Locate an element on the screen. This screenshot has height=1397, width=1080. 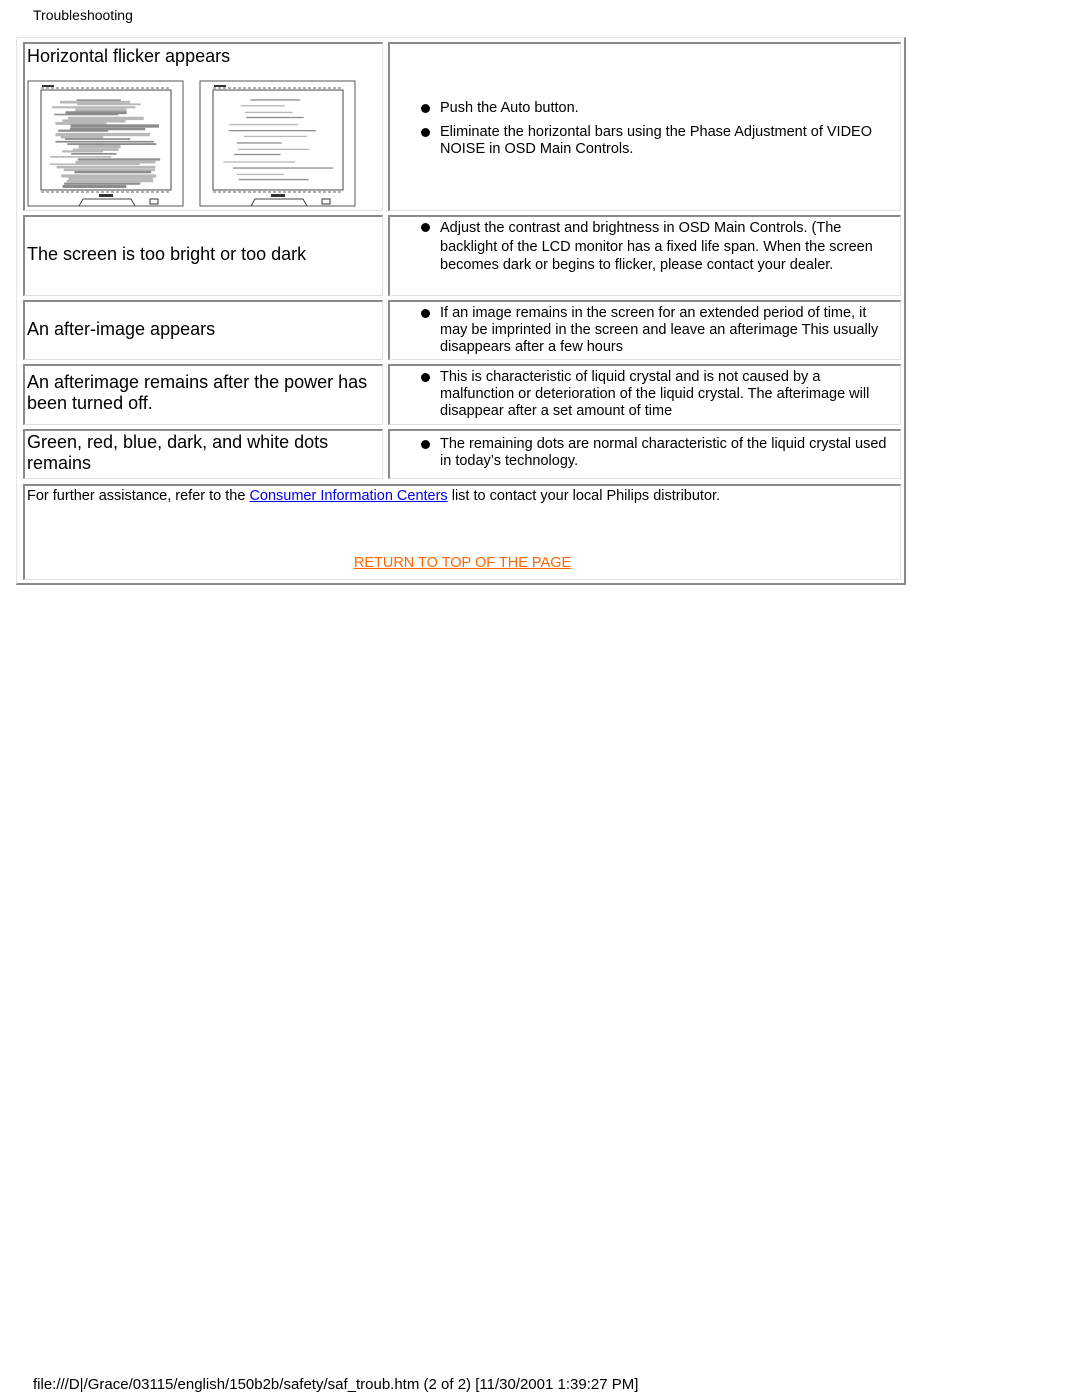
return-to-top-container: RETURN TO TOP OF THE PAGE is located at coordinates (462, 563).